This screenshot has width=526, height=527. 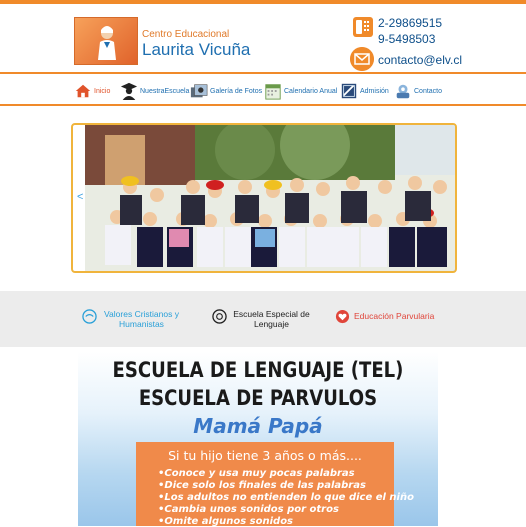 I want to click on nav-item-admision: Admisión, so click(x=364, y=91).